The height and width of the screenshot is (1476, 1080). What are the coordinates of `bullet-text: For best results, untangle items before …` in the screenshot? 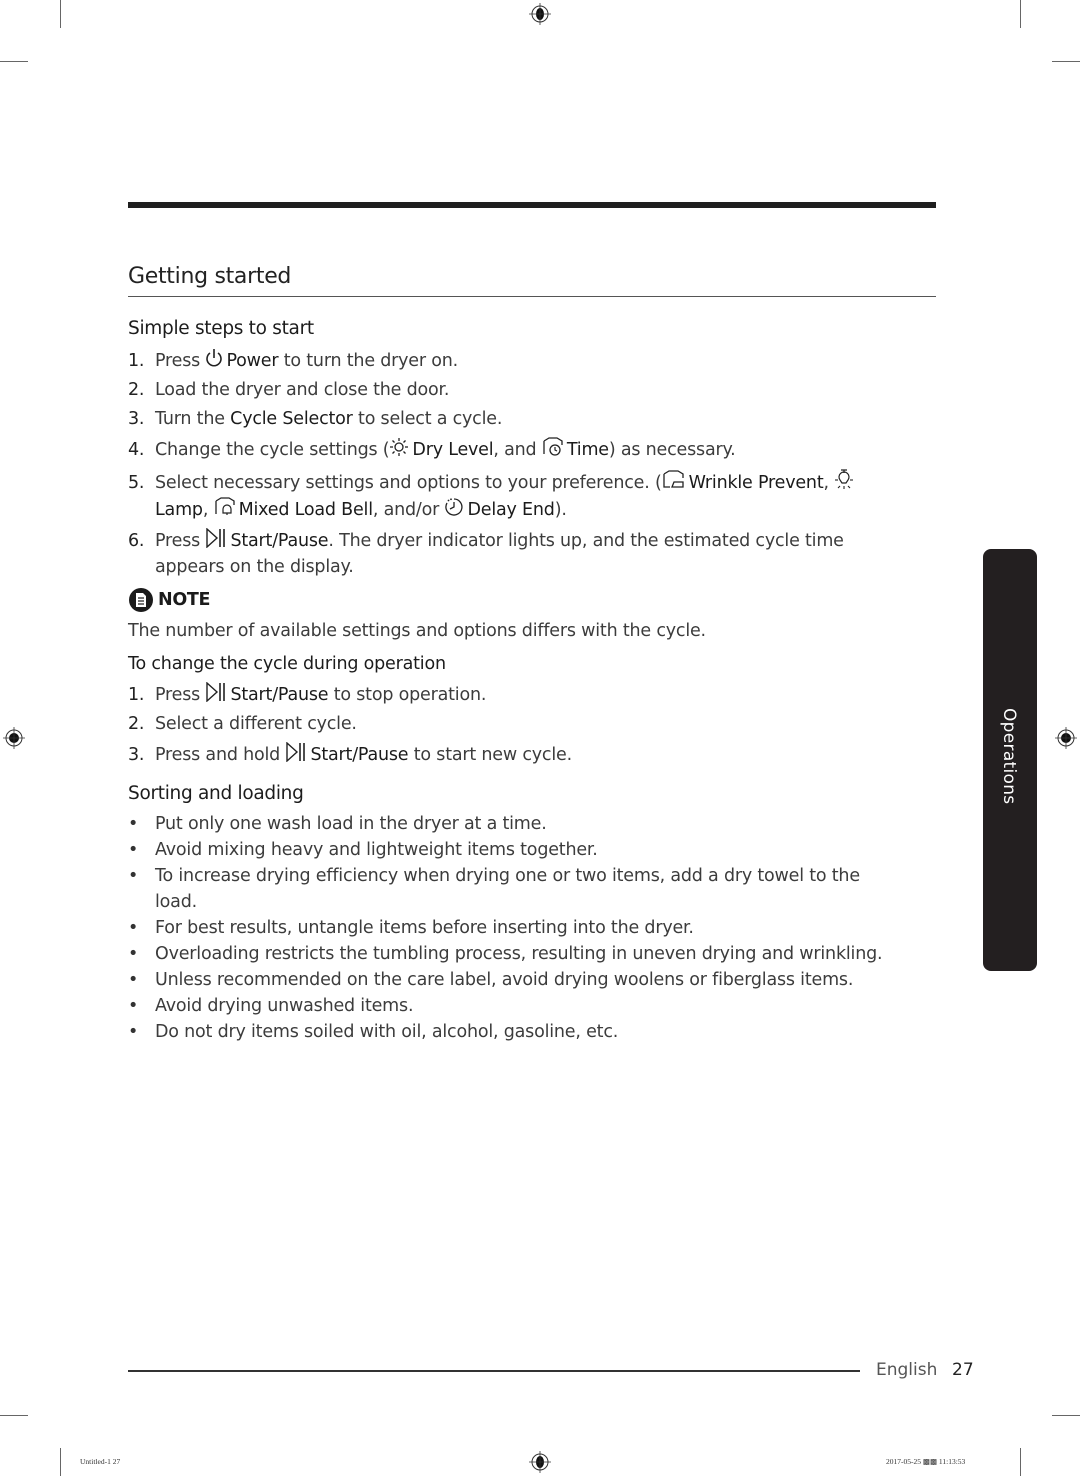 It's located at (424, 928).